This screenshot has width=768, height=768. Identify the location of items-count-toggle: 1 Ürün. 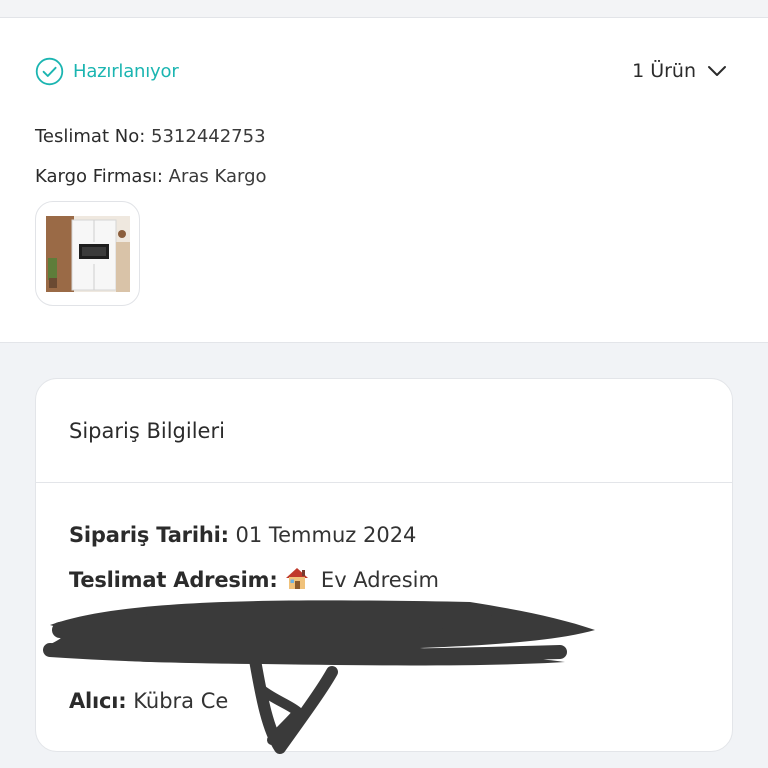
(680, 71).